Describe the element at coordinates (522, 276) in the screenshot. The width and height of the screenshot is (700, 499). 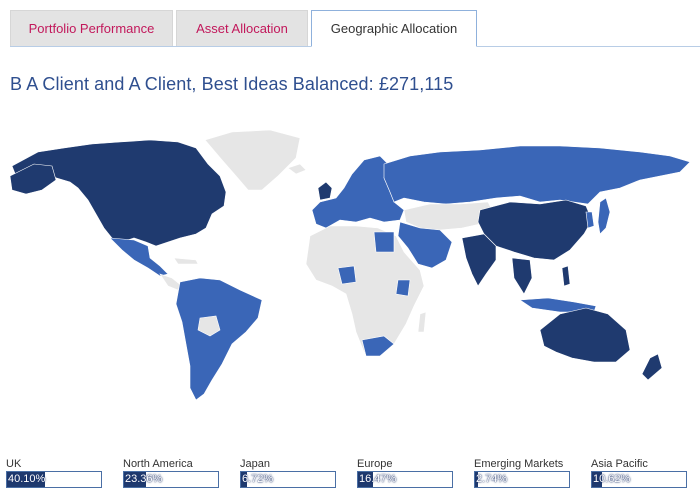
I see `southeast-asia-region` at that location.